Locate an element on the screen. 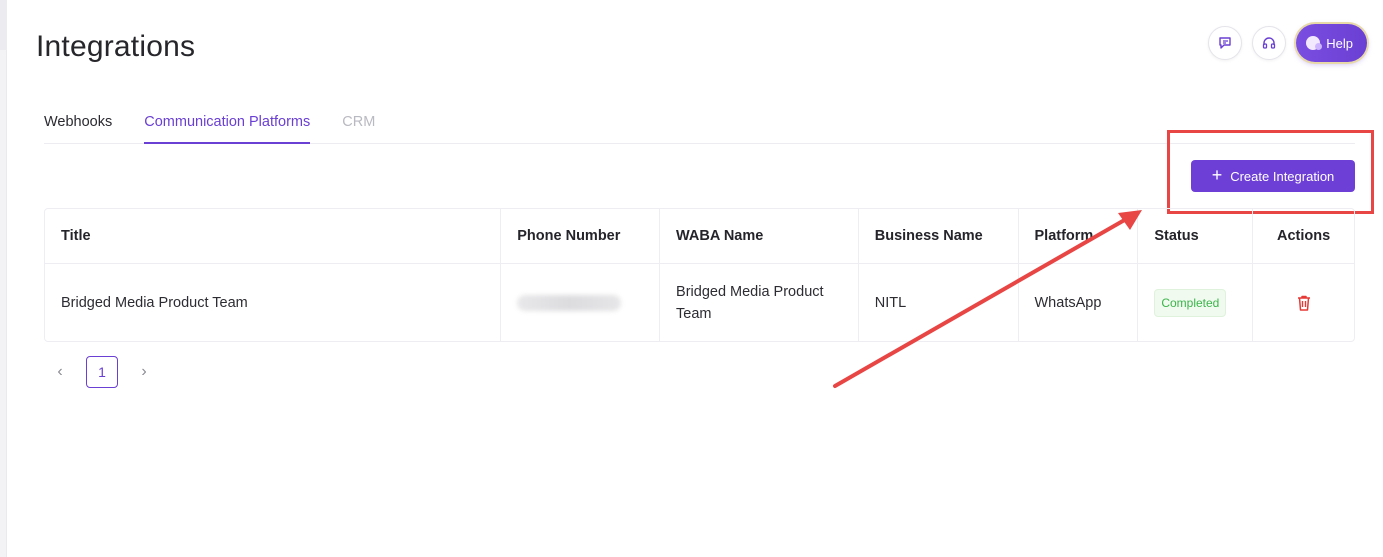 The width and height of the screenshot is (1383, 557). help-button: Help is located at coordinates (1331, 43).